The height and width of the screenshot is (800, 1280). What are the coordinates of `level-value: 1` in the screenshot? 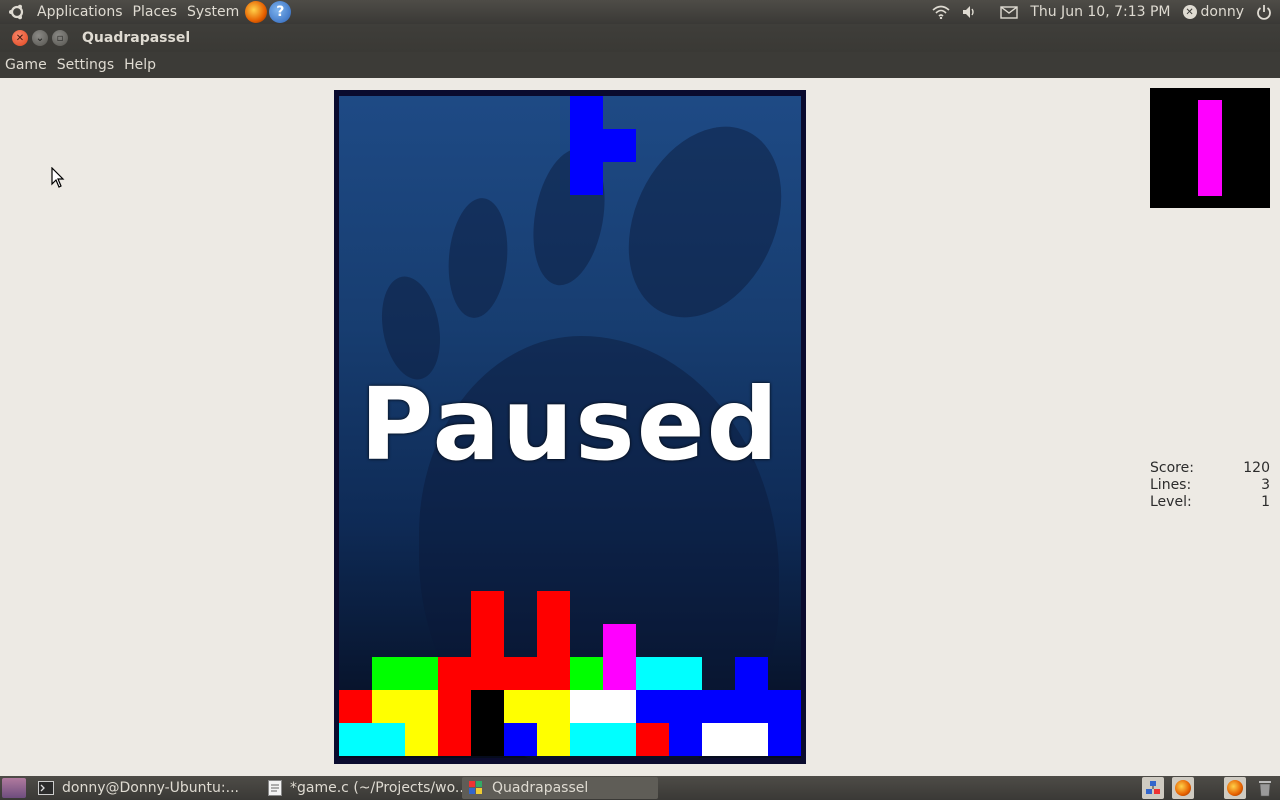 It's located at (1265, 502).